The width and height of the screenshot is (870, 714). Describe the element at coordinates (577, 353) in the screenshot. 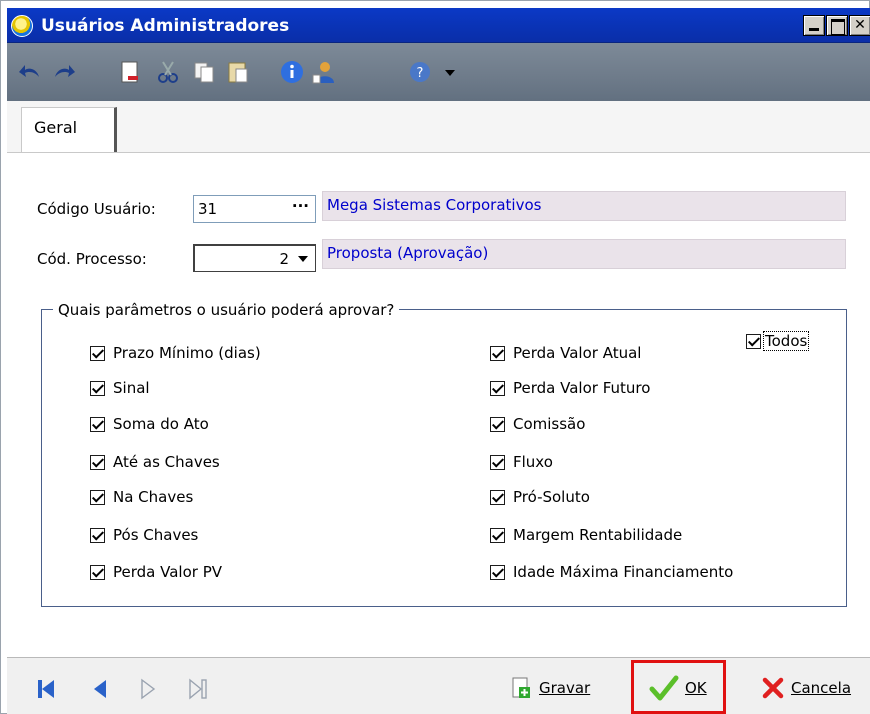

I see `checkbox-label: Perda Valor Atual` at that location.